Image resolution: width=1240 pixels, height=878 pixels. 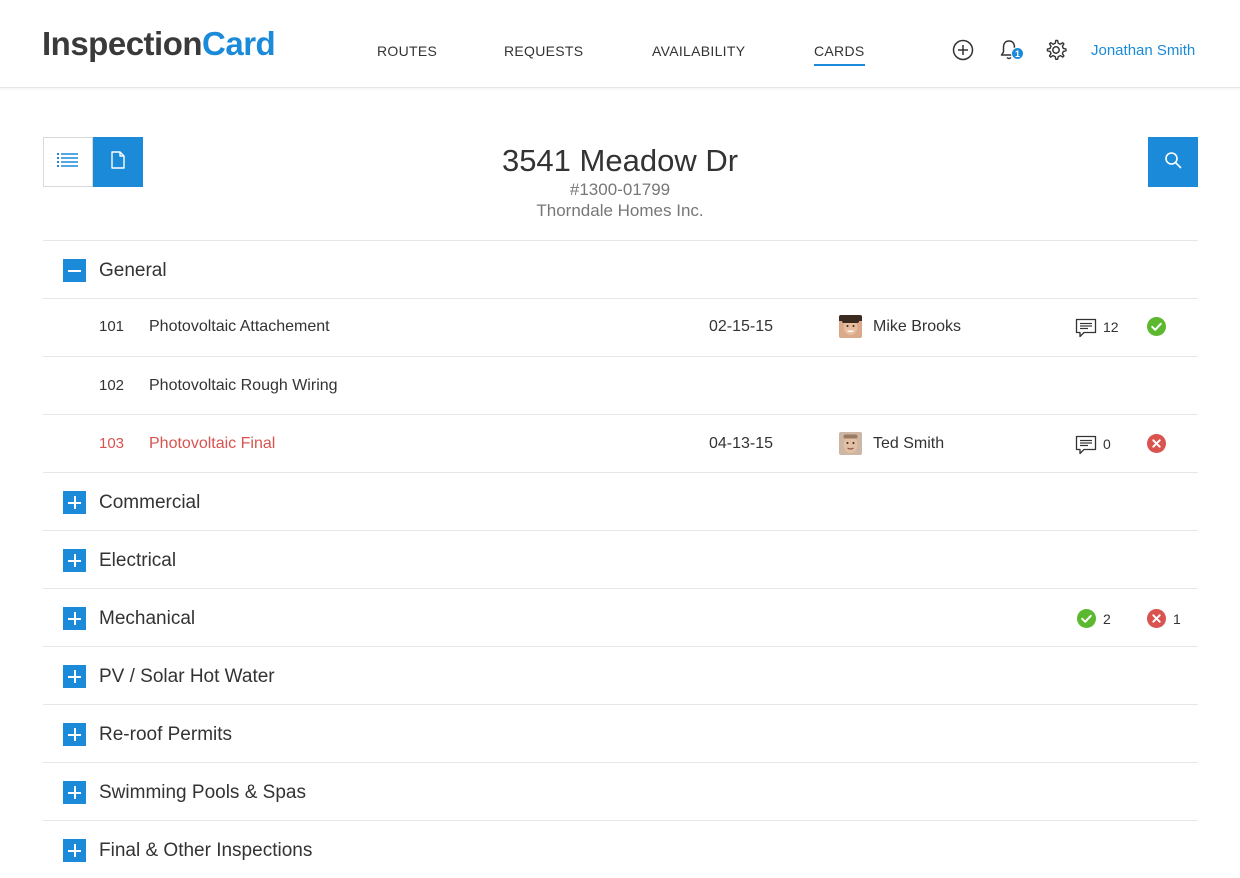 I want to click on document-icon, so click(x=118, y=162).